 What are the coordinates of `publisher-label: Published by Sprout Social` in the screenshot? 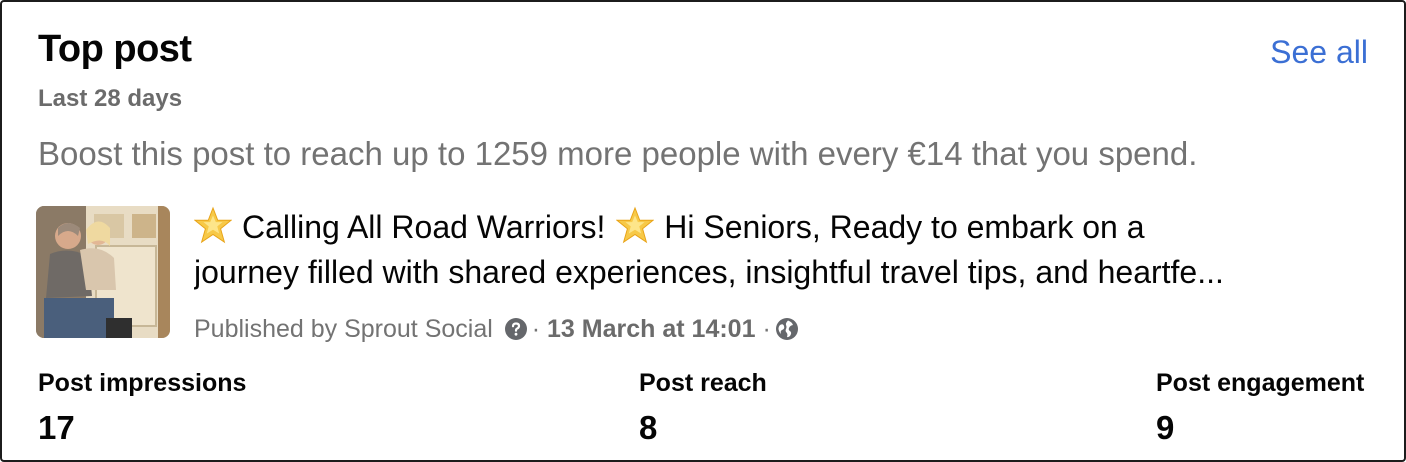 It's located at (343, 329).